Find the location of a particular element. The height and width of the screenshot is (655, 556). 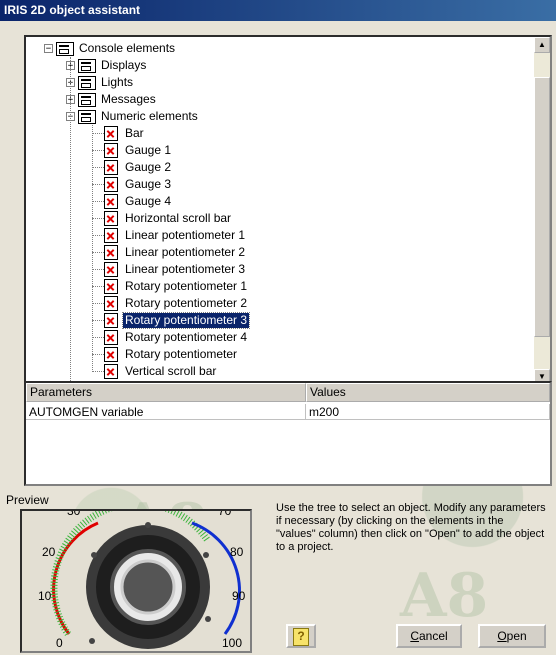

tree-node-label: Messages is located at coordinates (128, 99).